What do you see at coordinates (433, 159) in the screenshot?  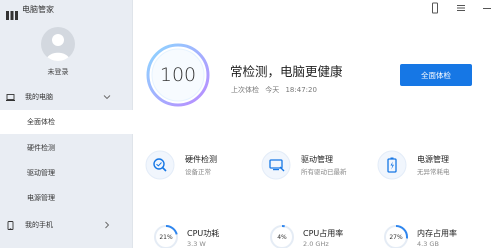 I see `tool-title: 电源管理` at bounding box center [433, 159].